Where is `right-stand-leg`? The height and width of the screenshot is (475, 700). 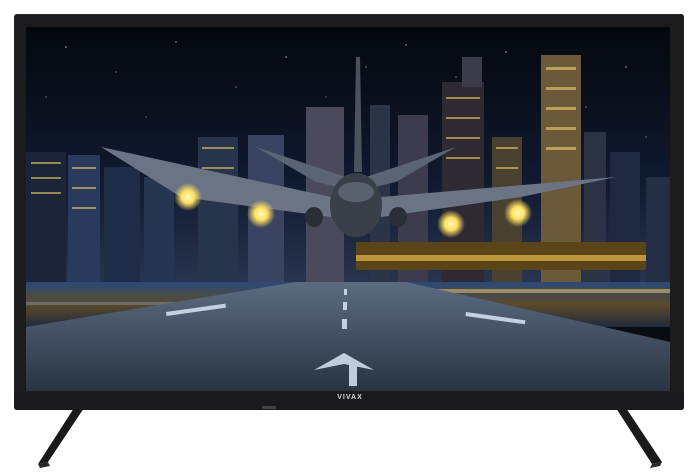
right-stand-leg is located at coordinates (639, 438).